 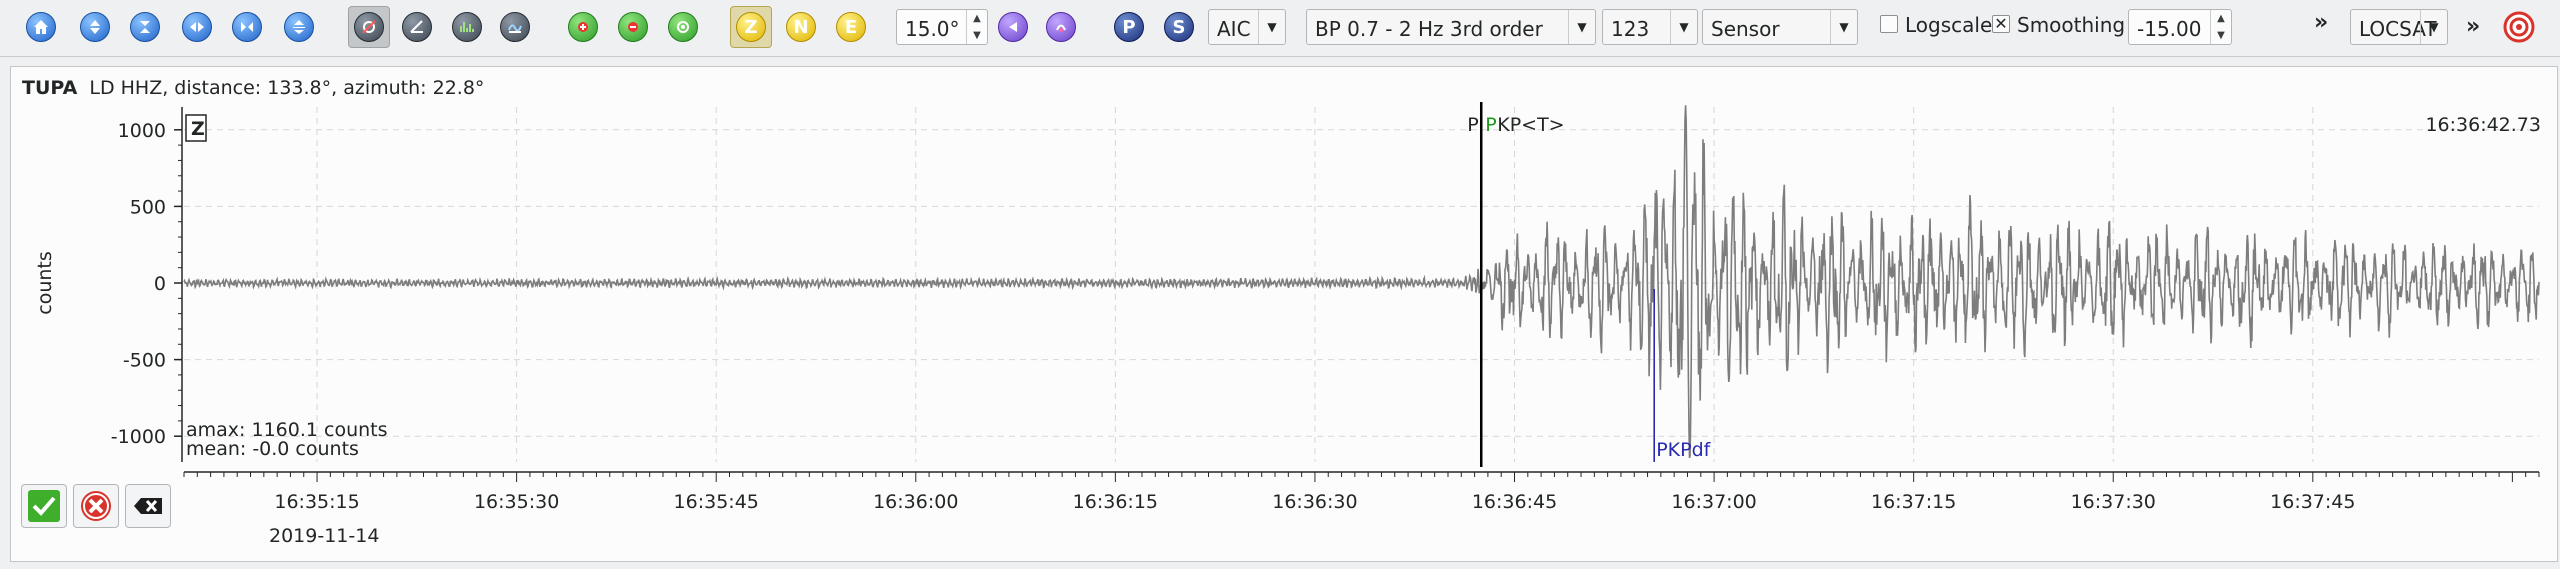 What do you see at coordinates (2221, 35) in the screenshot?
I see `smoothing-down-arrow-icon: ▼` at bounding box center [2221, 35].